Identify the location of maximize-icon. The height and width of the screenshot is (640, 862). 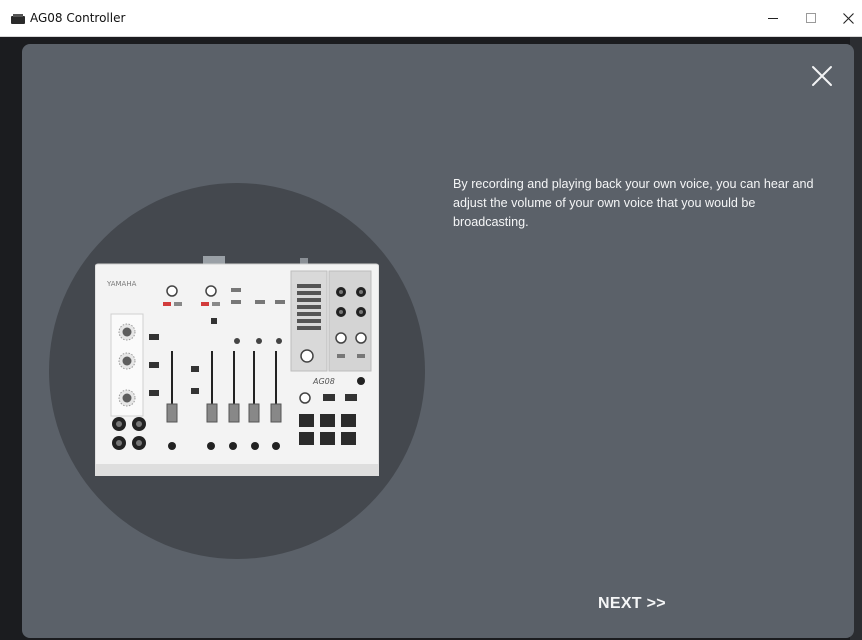
(811, 18).